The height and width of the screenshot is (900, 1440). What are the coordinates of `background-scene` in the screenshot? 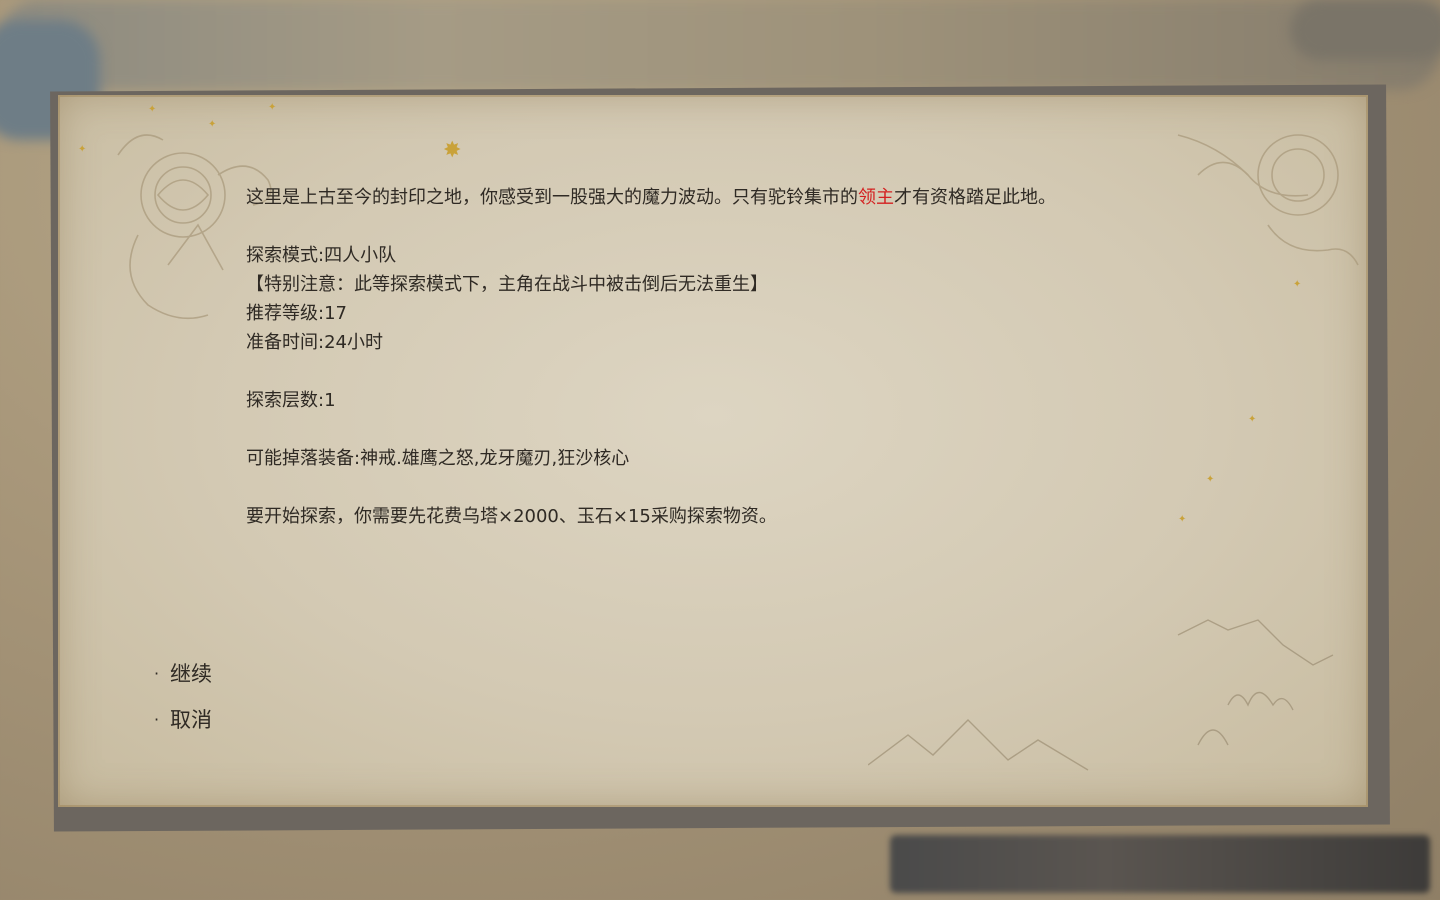 It's located at (720, 45).